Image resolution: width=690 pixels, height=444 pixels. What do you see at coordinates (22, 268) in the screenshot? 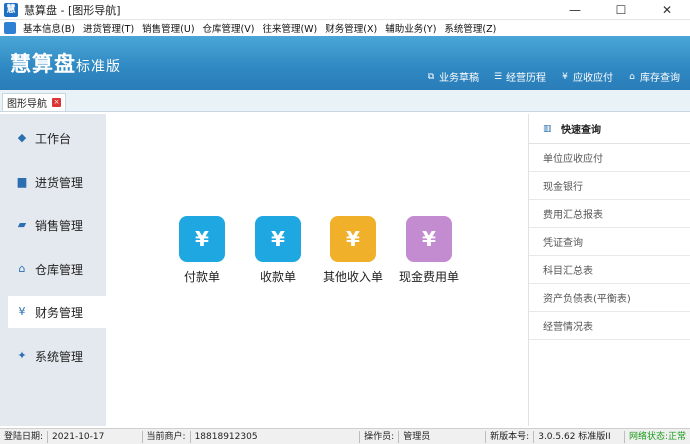
I see `warehouse-icon: ⌂` at bounding box center [22, 268].